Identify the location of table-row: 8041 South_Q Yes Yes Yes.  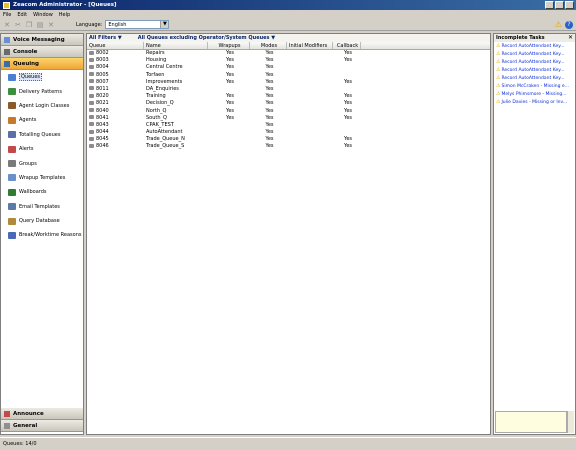
(288, 118).